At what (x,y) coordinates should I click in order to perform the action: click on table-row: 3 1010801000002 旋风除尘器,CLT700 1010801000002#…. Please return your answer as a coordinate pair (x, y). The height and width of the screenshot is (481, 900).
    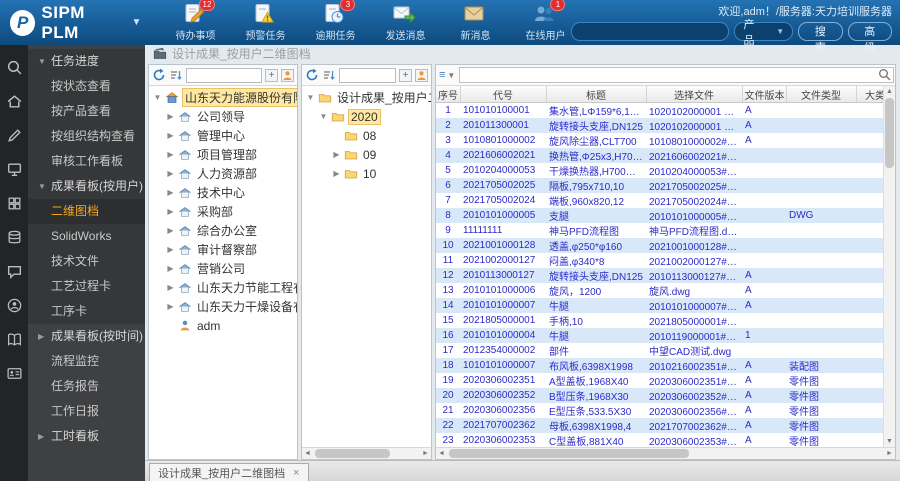
    Looking at the image, I should click on (659, 140).